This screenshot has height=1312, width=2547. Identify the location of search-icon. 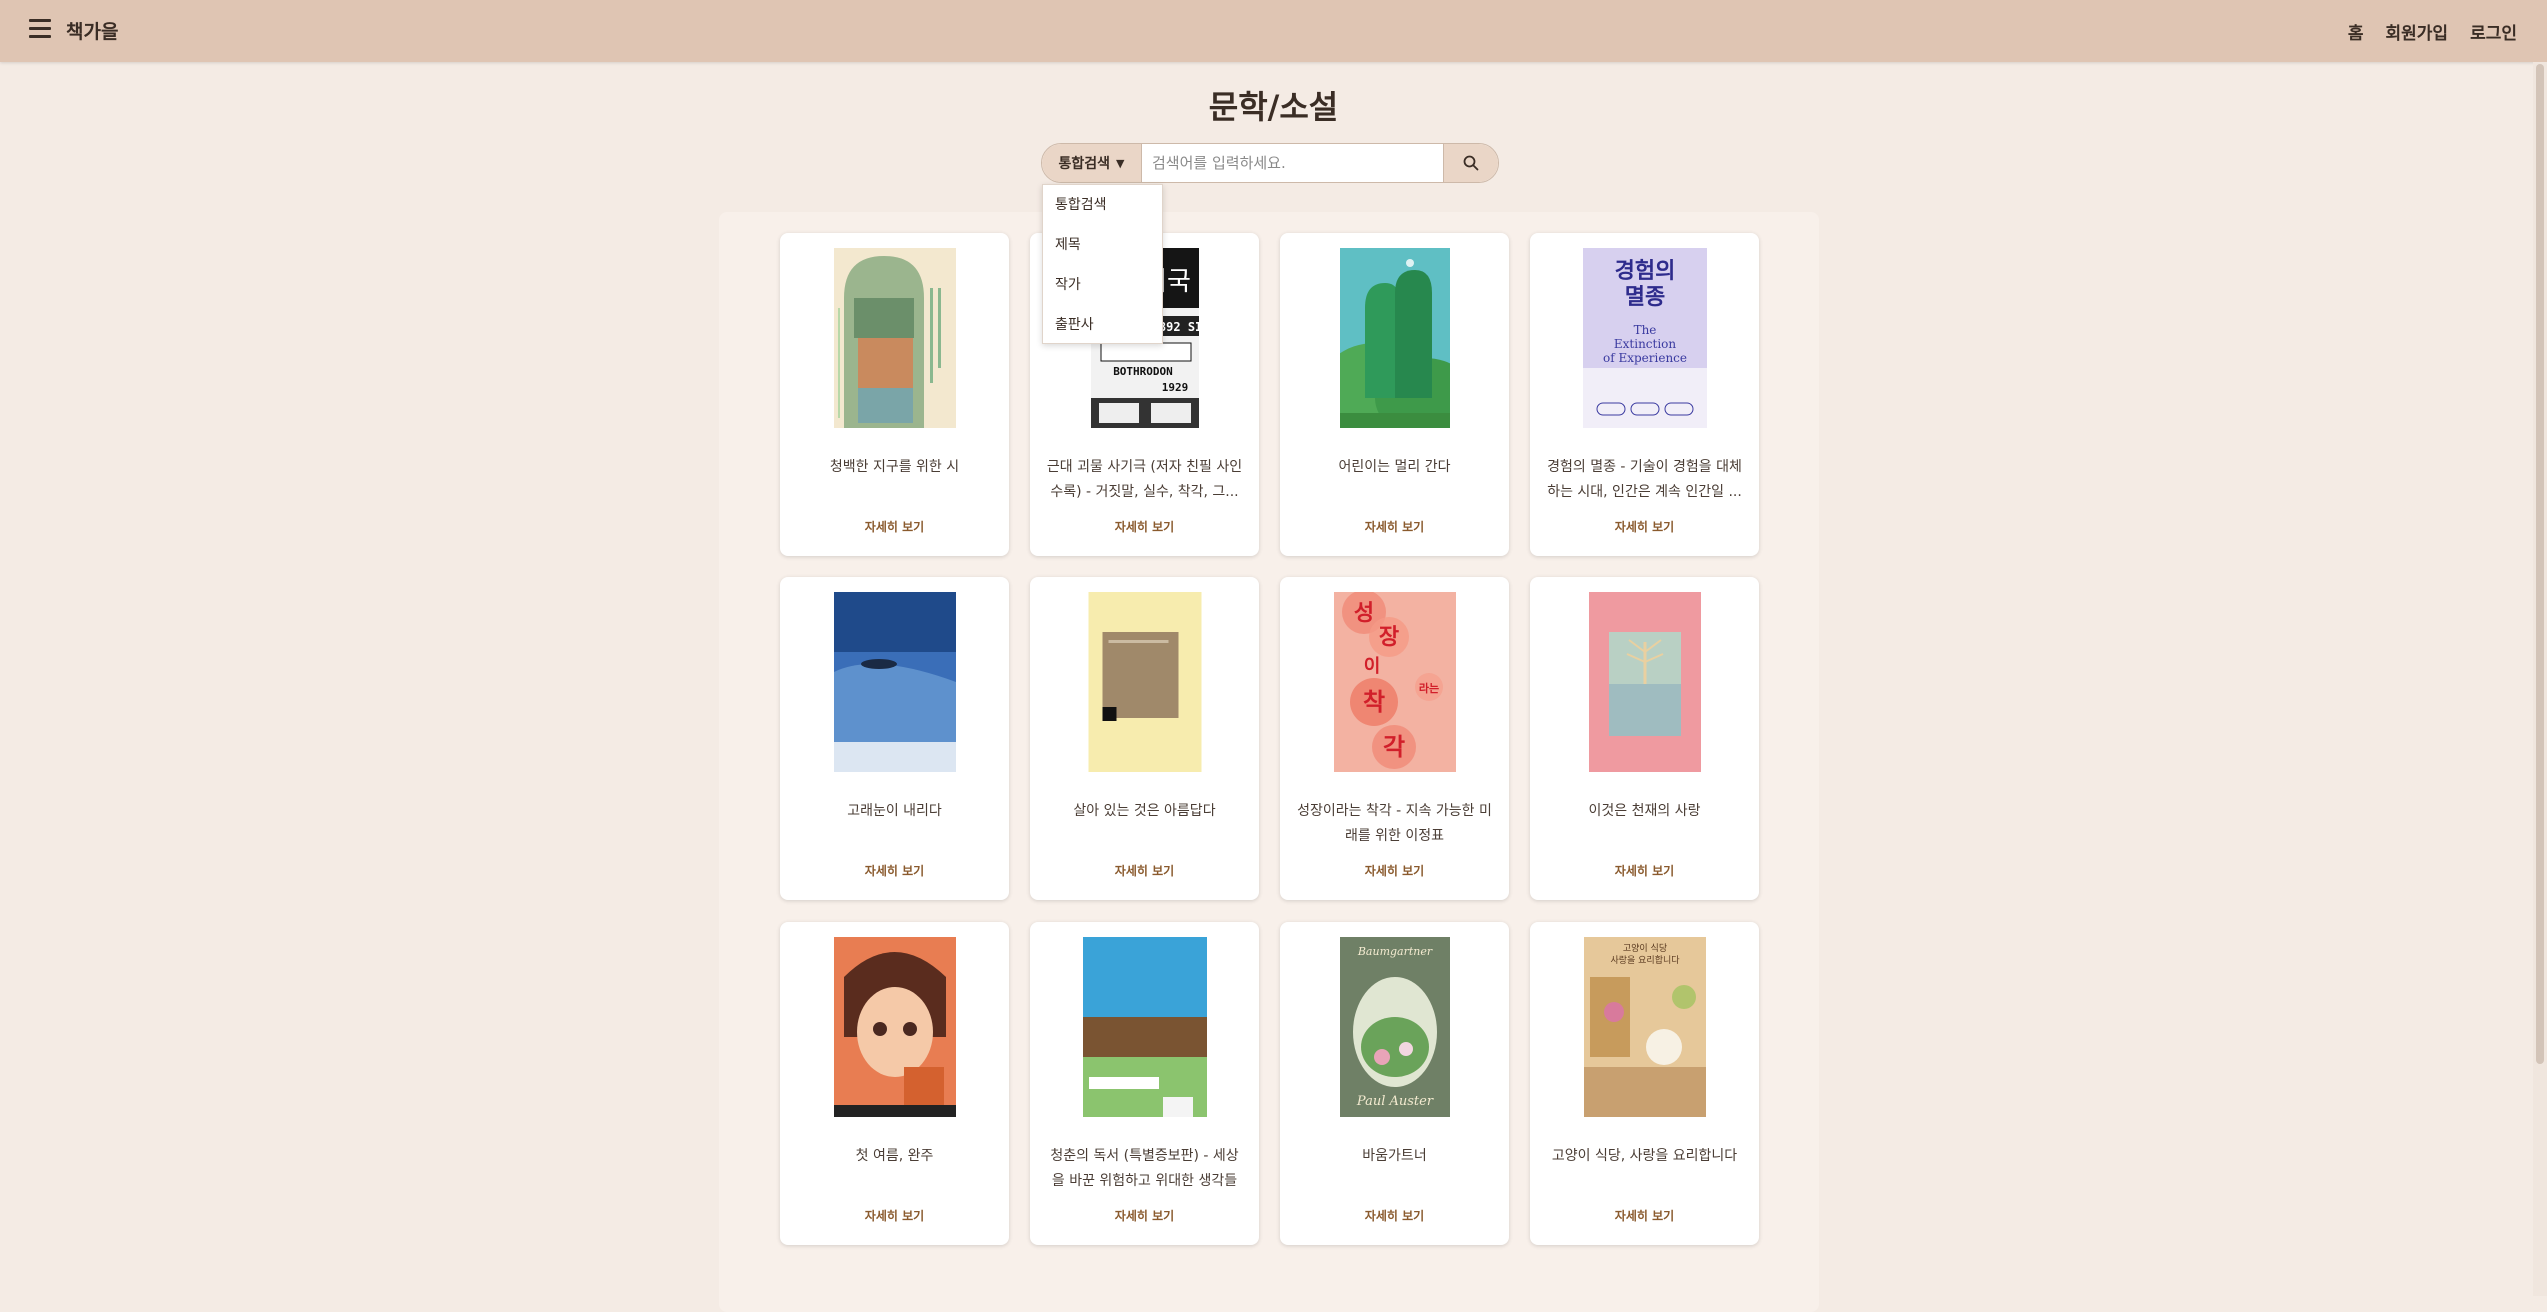
(1471, 163).